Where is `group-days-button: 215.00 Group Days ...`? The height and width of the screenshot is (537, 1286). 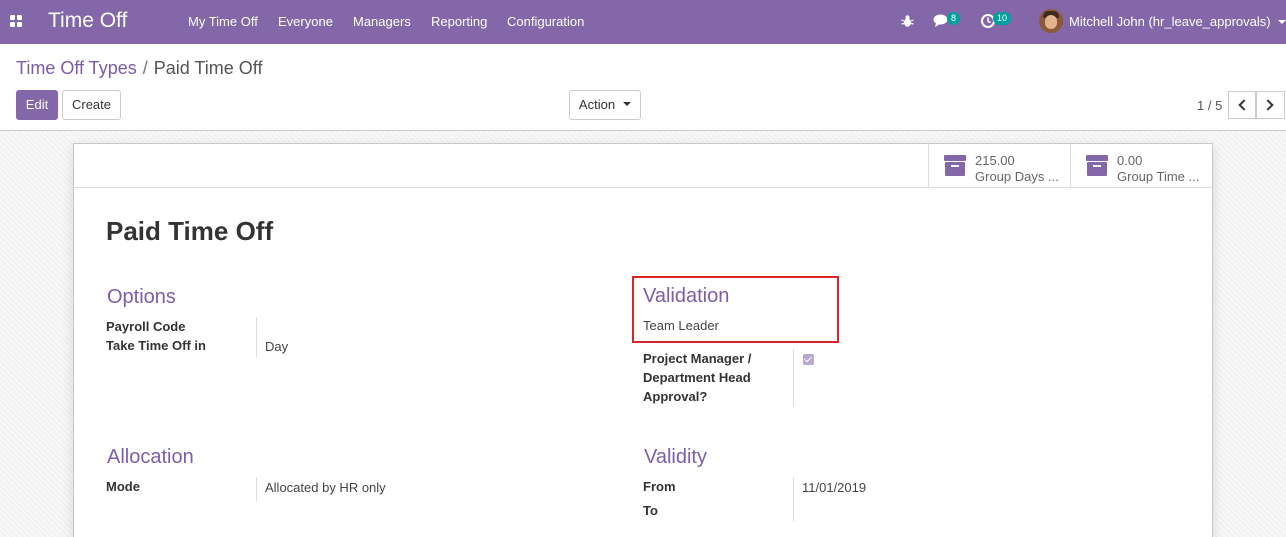 group-days-button: 215.00 Group Days ... is located at coordinates (999, 166).